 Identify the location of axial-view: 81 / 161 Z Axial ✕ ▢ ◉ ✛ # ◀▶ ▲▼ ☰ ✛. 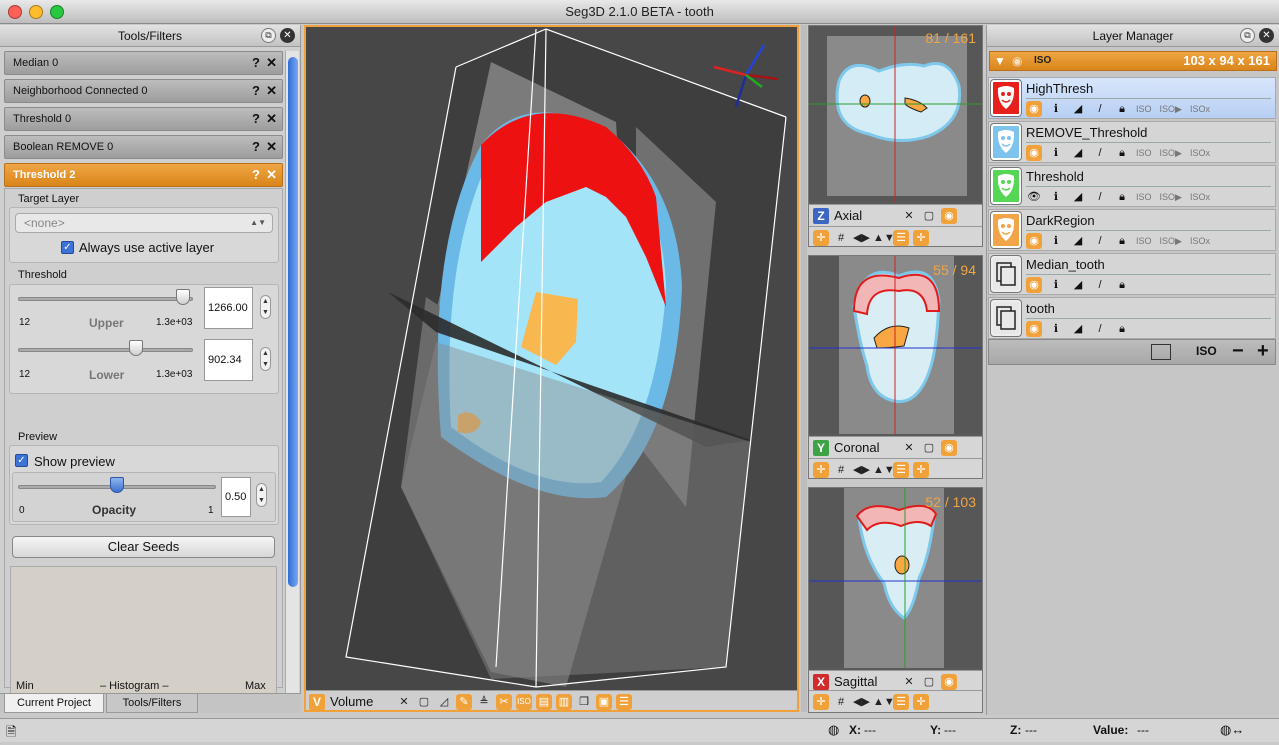
(895, 136).